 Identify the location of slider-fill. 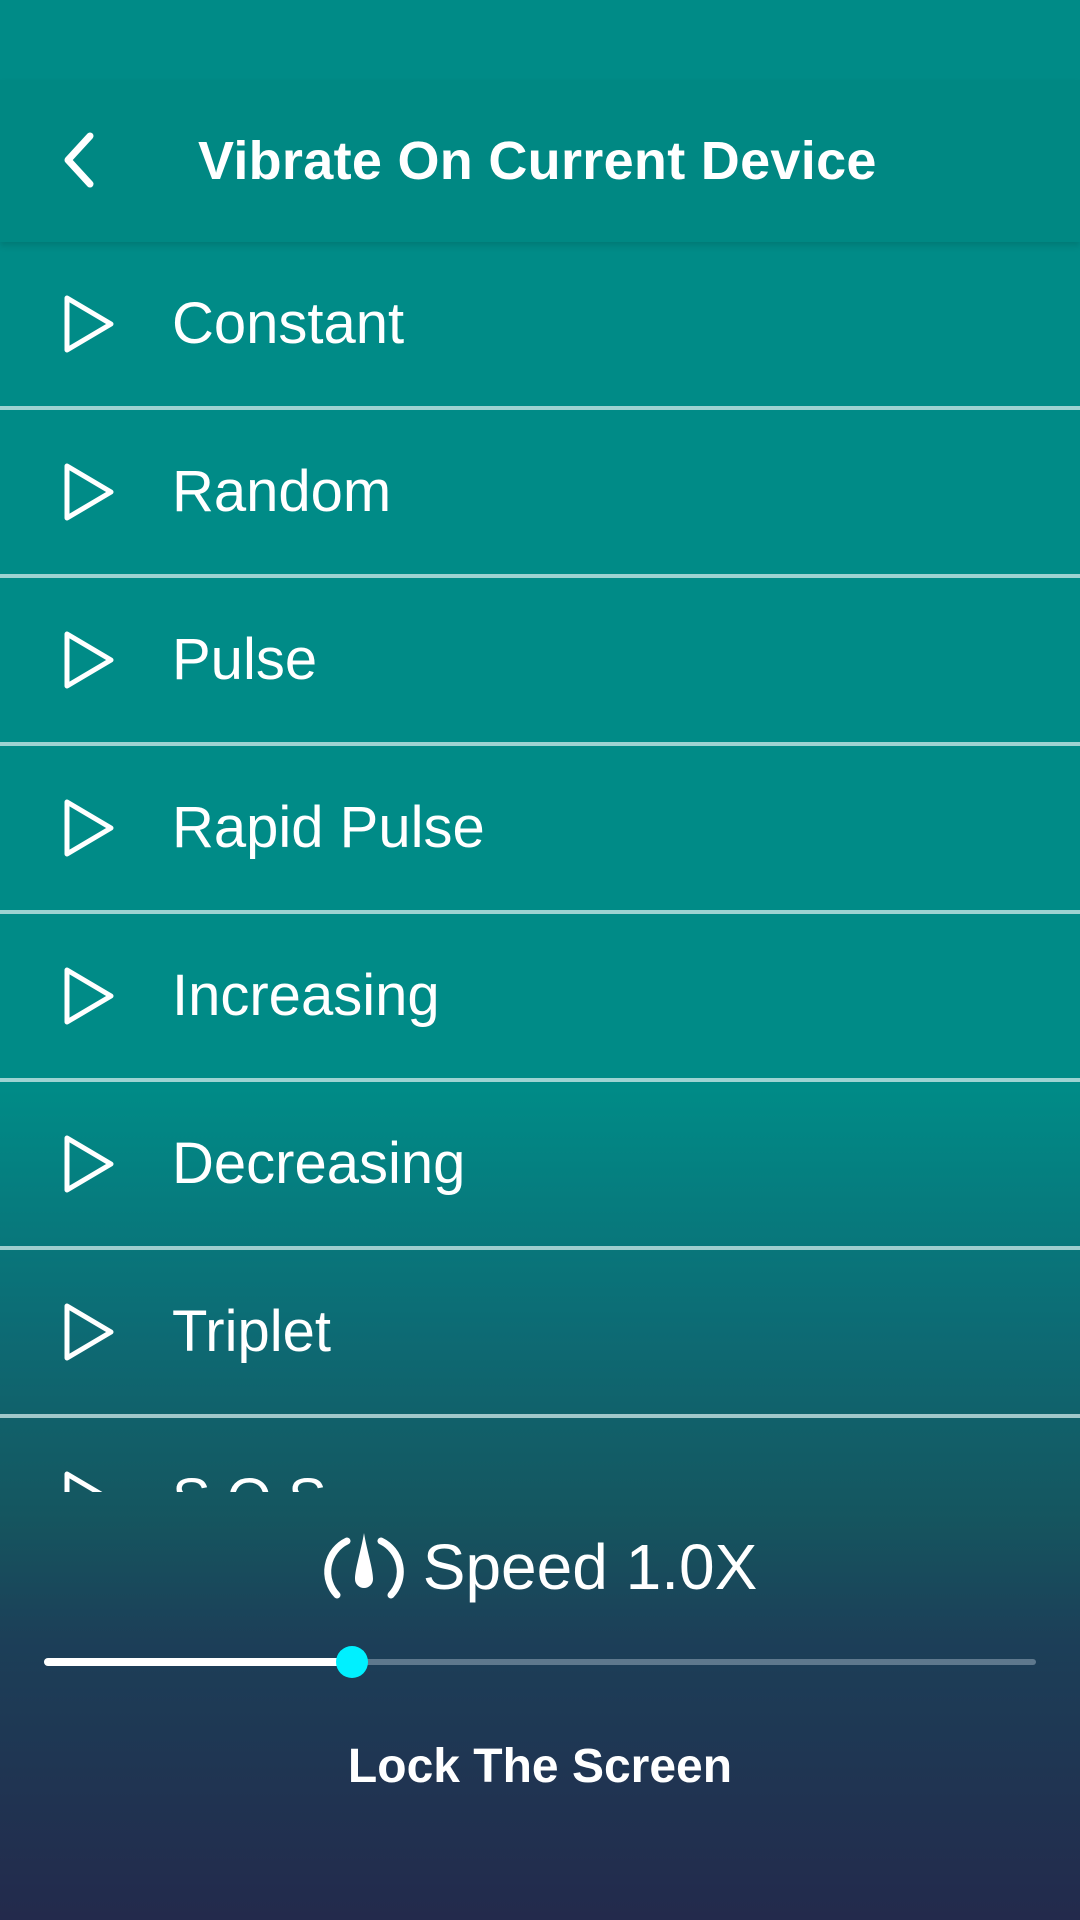
(198, 1662).